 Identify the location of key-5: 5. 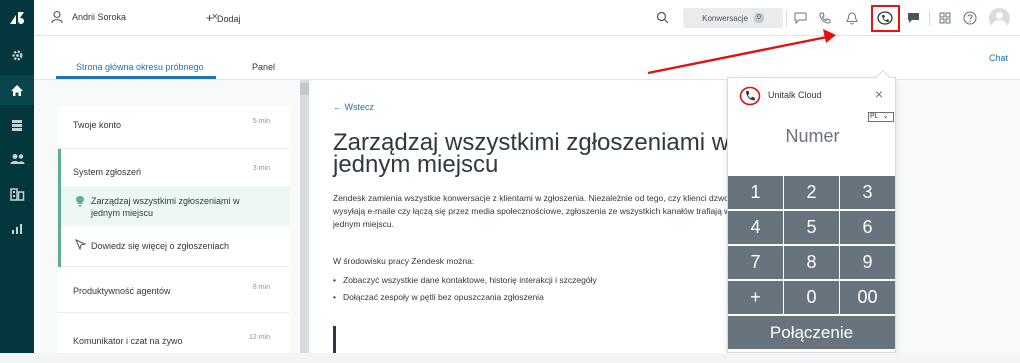
(811, 227).